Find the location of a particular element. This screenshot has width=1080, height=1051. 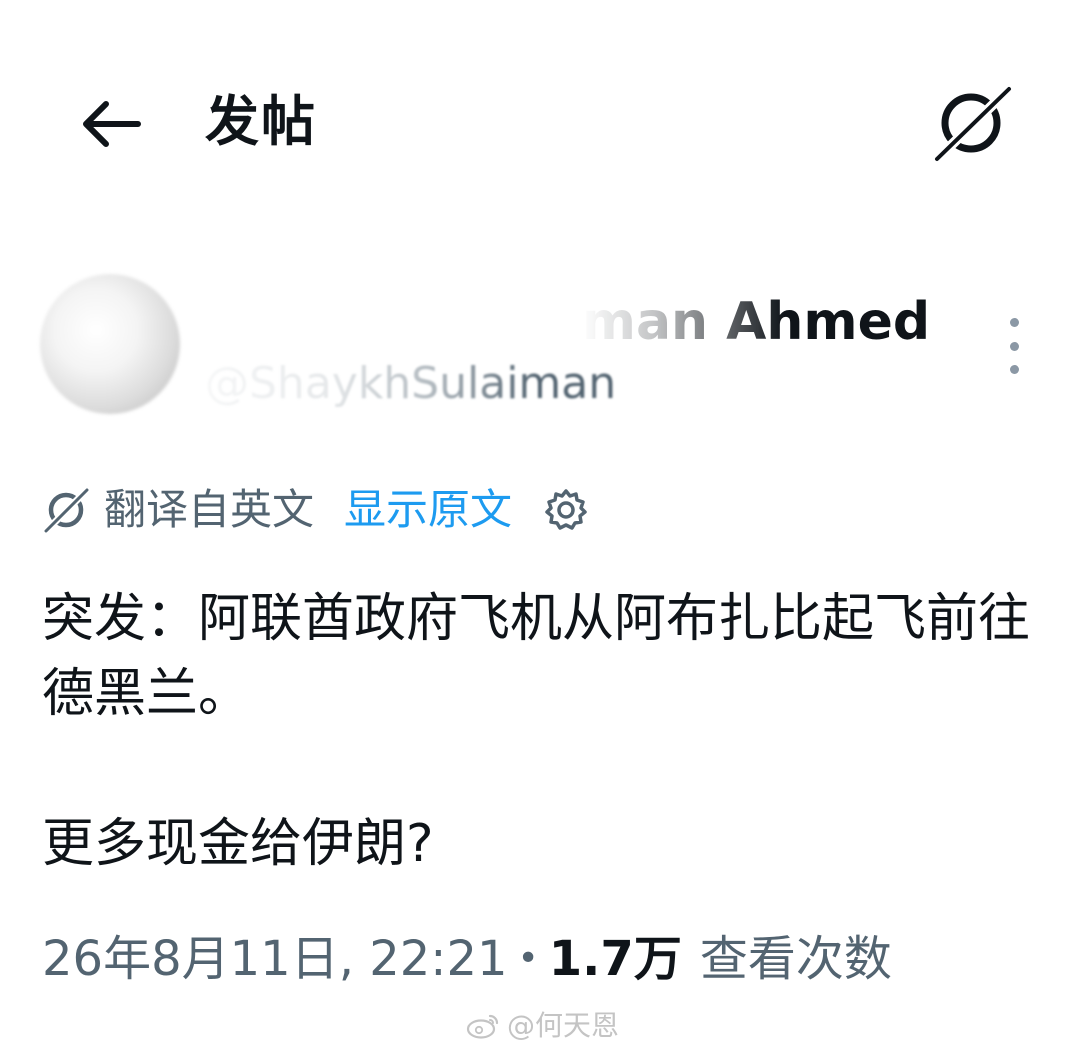

translation-bar: 翻译自英文 显示原文 is located at coordinates (317, 510).